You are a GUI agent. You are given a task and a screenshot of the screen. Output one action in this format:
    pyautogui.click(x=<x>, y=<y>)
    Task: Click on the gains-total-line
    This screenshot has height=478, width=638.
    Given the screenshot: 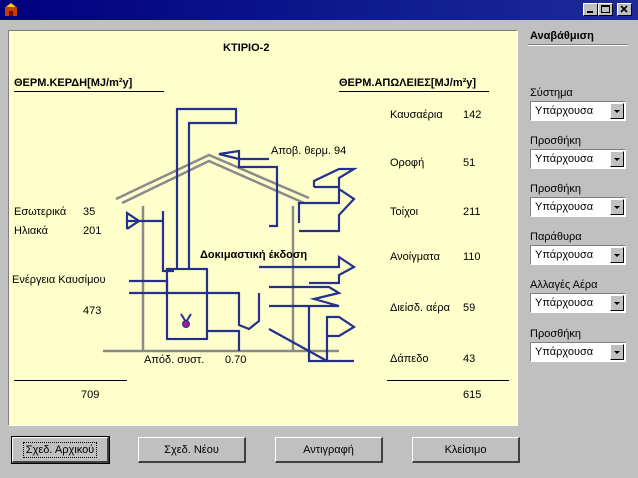 What is the action you would take?
    pyautogui.click(x=70, y=380)
    